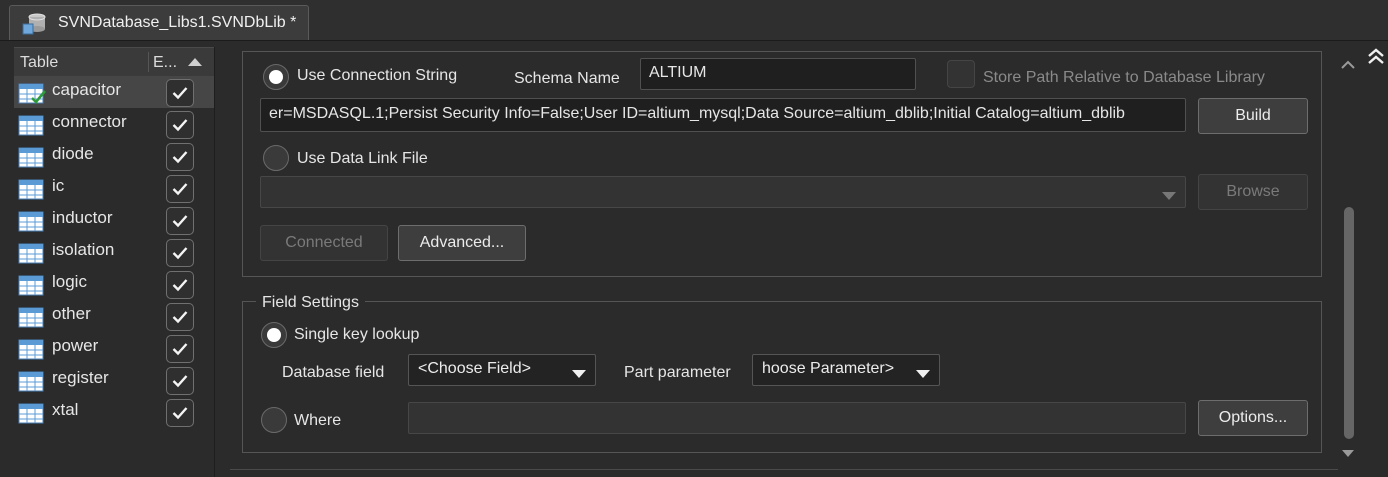 The width and height of the screenshot is (1388, 477). Describe the element at coordinates (1348, 454) in the screenshot. I see `scroll-down-icon` at that location.